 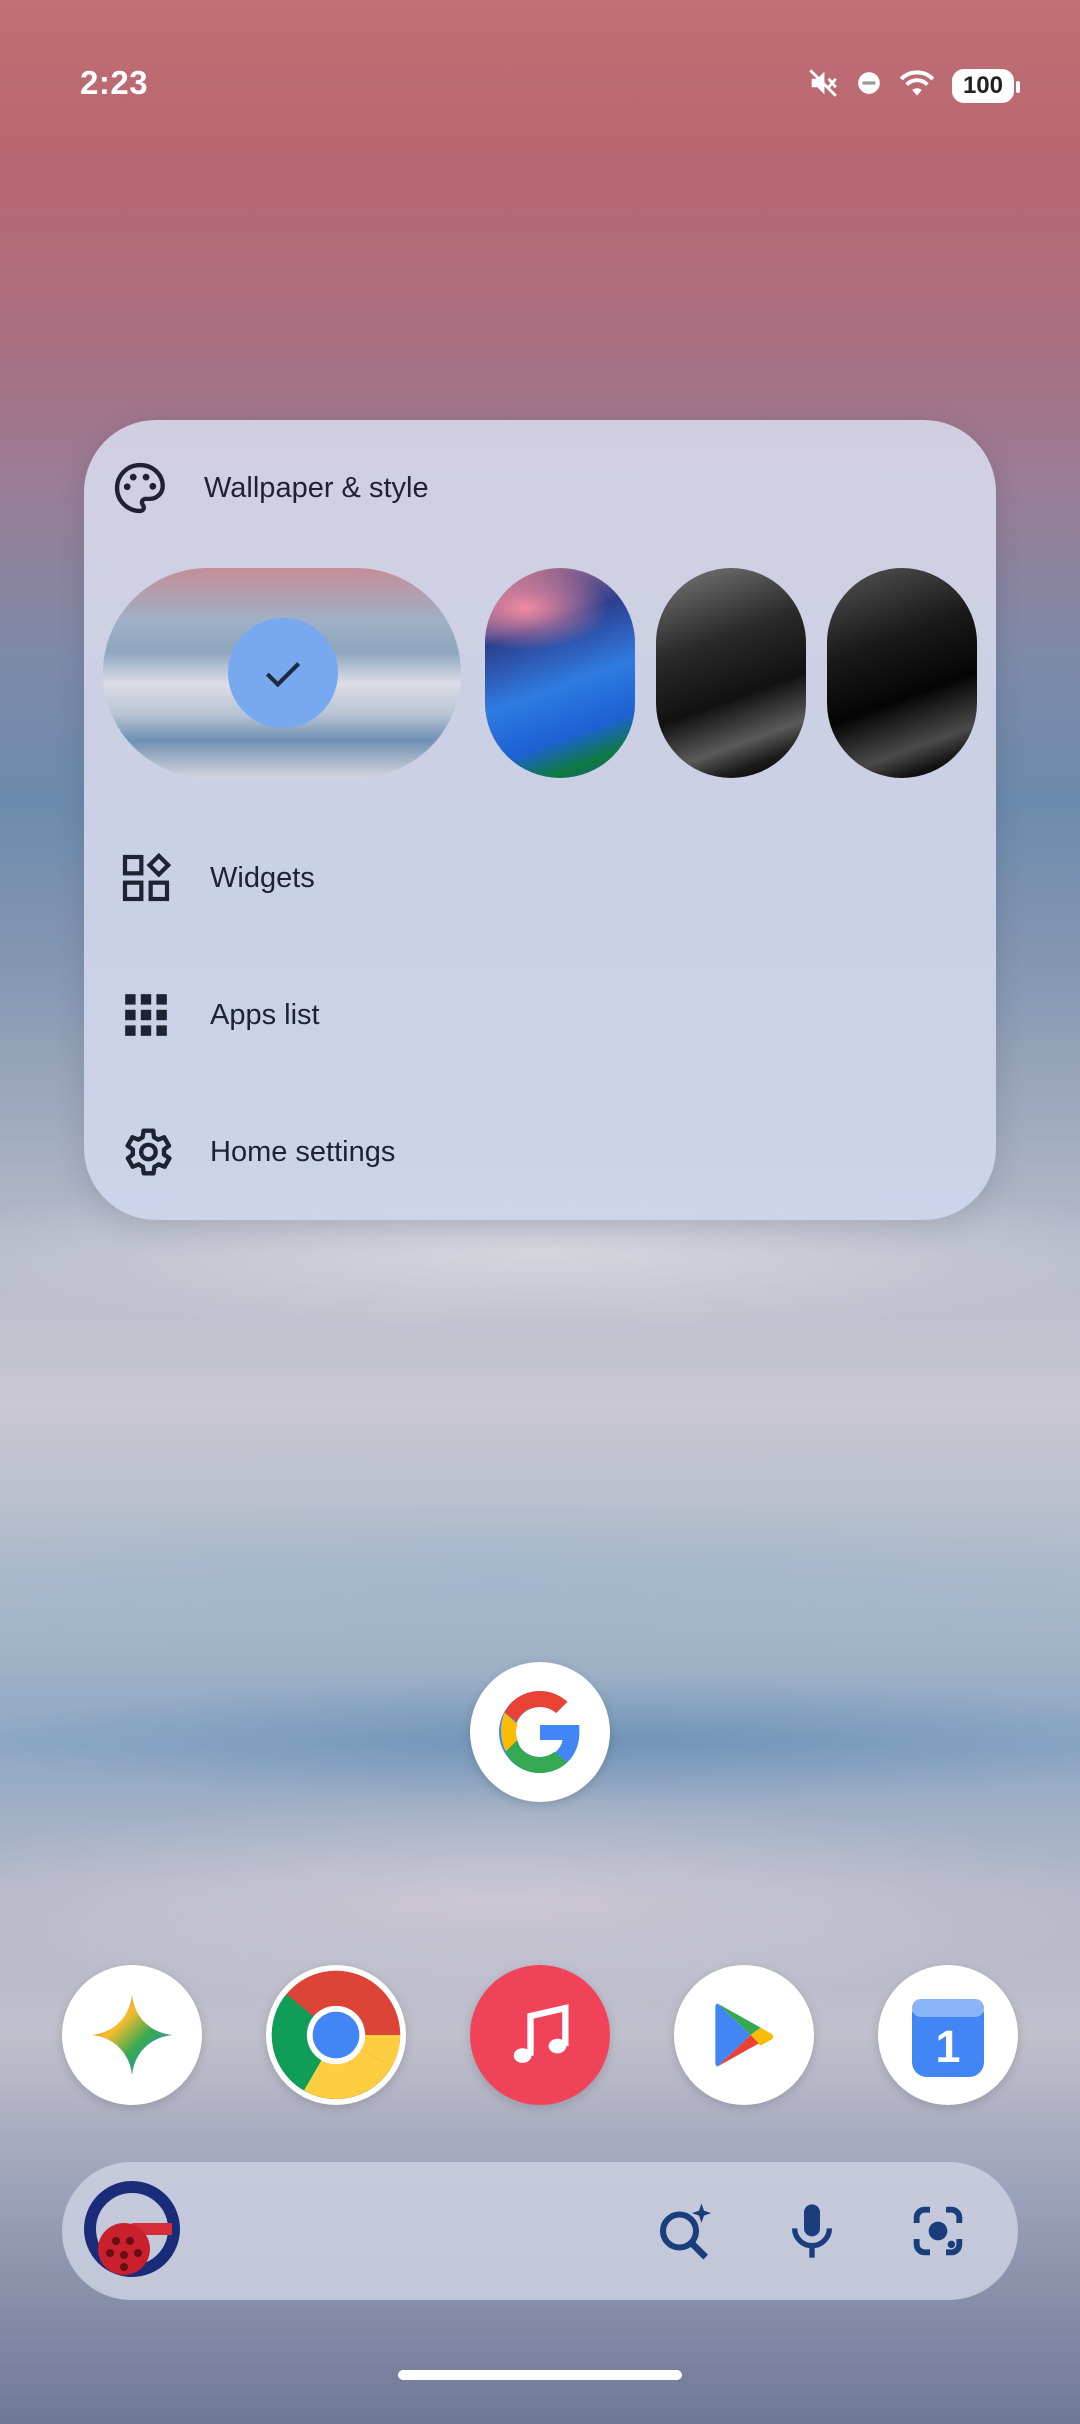 What do you see at coordinates (146, 1015) in the screenshot?
I see `apps-grid-icon` at bounding box center [146, 1015].